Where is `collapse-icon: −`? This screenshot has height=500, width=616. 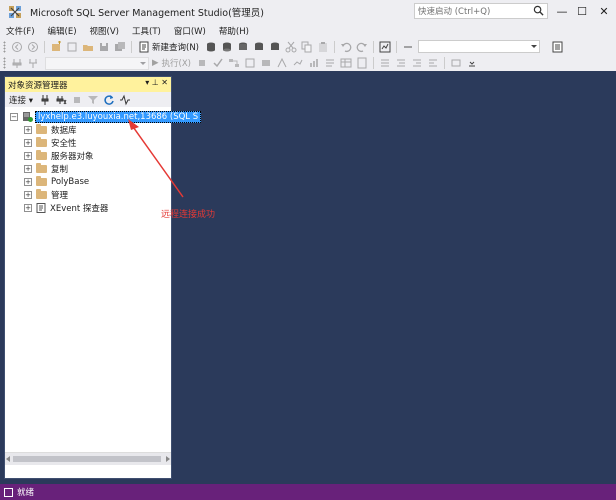
collapse-icon: − is located at coordinates (14, 116).